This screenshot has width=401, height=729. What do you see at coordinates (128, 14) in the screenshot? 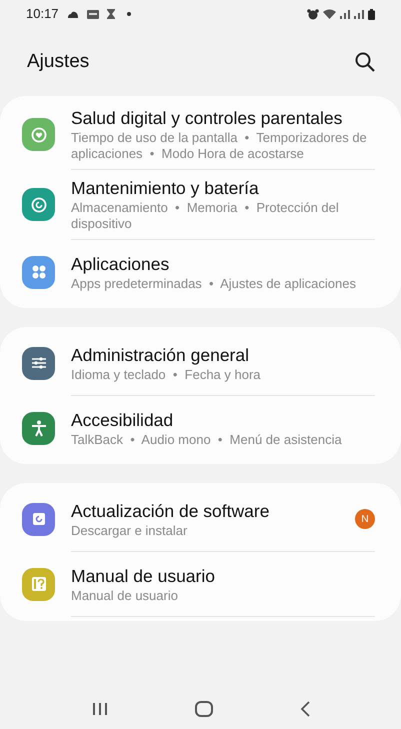
I see `dot-icon` at bounding box center [128, 14].